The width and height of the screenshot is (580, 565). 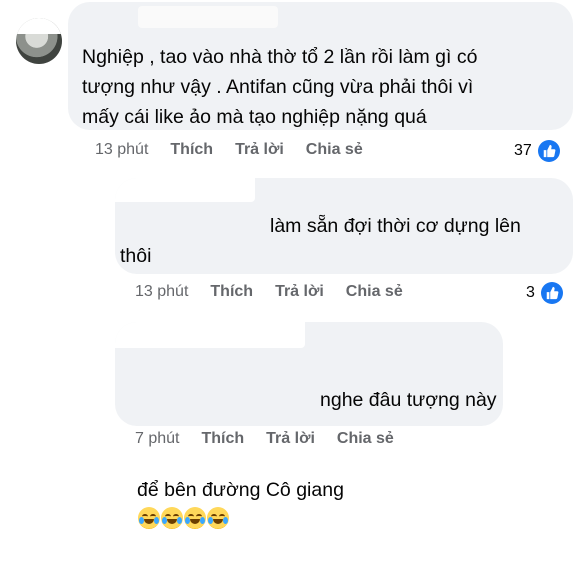 I want to click on comment-bubble: làm sẵn đợi thời cơ dựng lên thôi, so click(x=344, y=226).